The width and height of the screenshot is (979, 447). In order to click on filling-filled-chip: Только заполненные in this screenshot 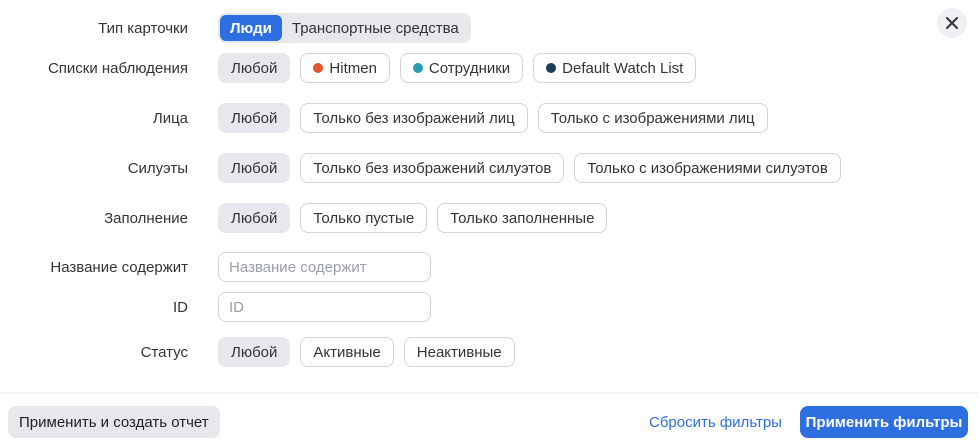, I will do `click(522, 218)`.